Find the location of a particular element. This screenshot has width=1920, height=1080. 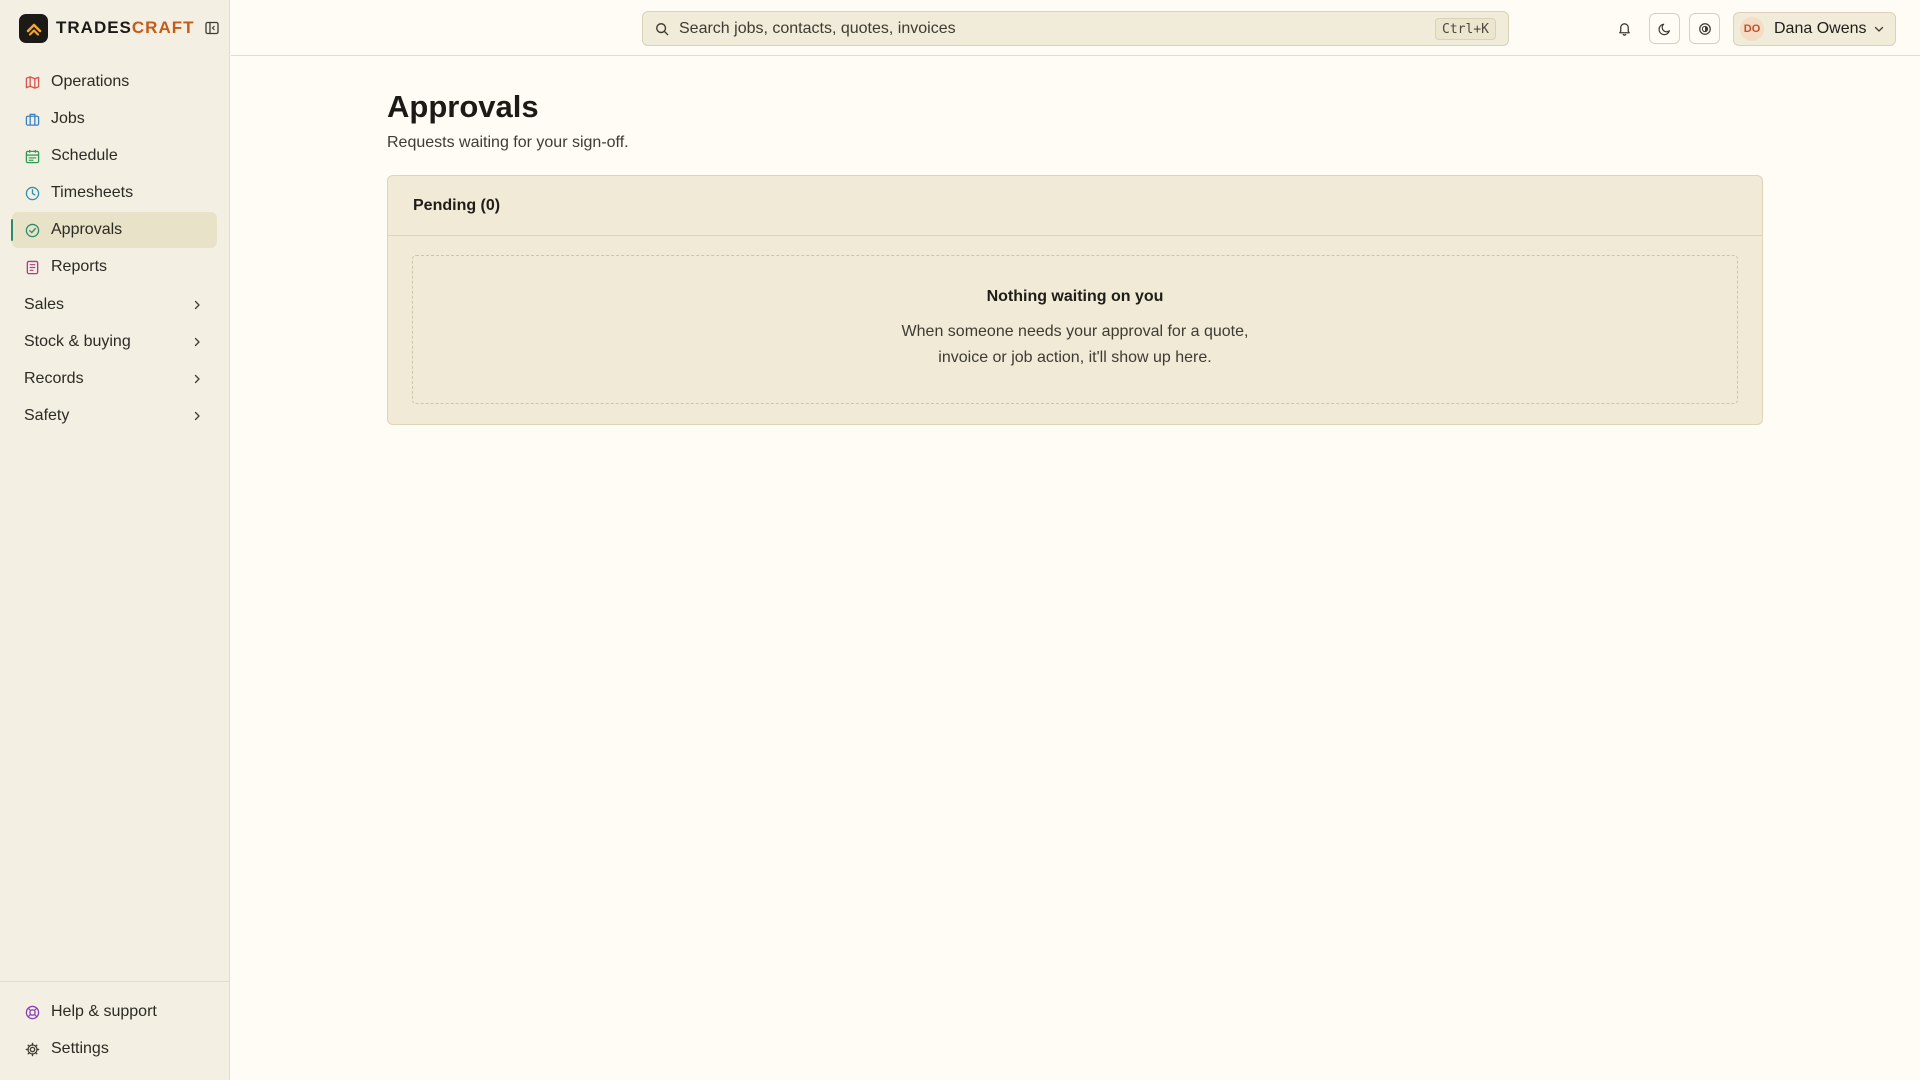

brand-name: TRADESCRAFT is located at coordinates (125, 28).